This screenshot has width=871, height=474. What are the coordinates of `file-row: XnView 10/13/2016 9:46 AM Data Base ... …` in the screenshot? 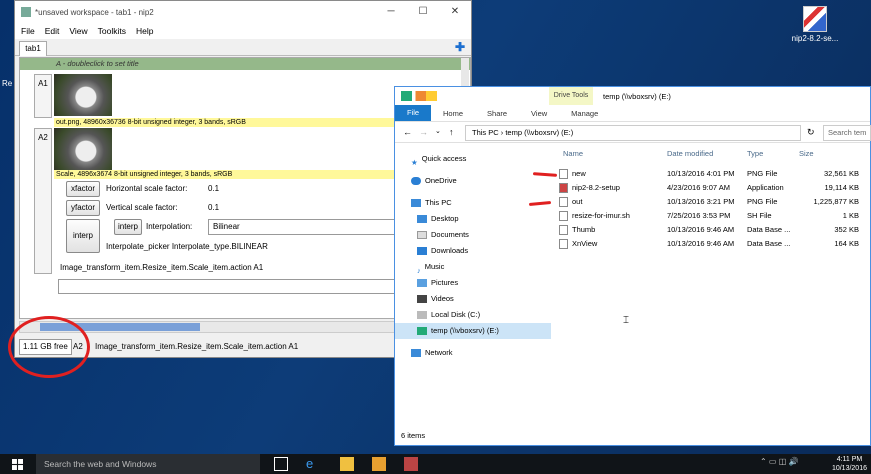 It's located at (709, 244).